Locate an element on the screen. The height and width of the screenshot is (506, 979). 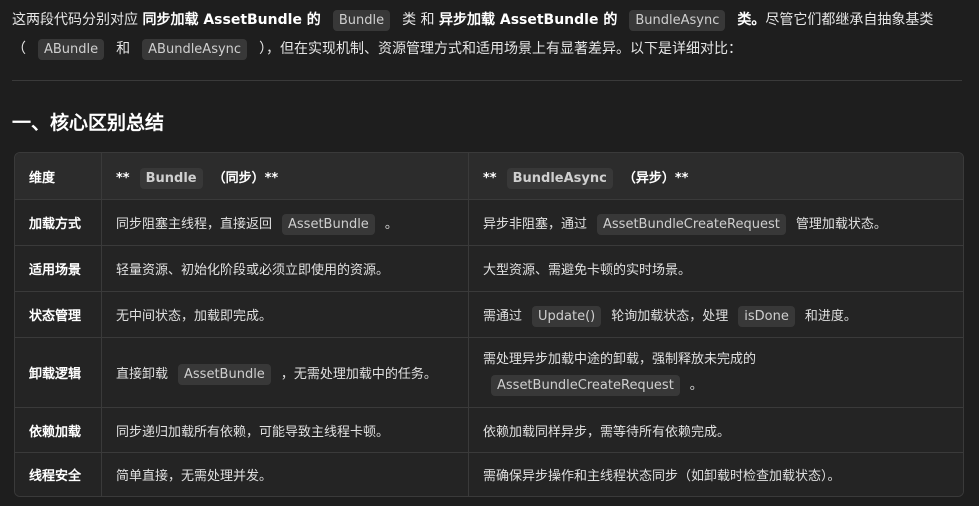
header-sync-prefix: ** is located at coordinates (123, 178).